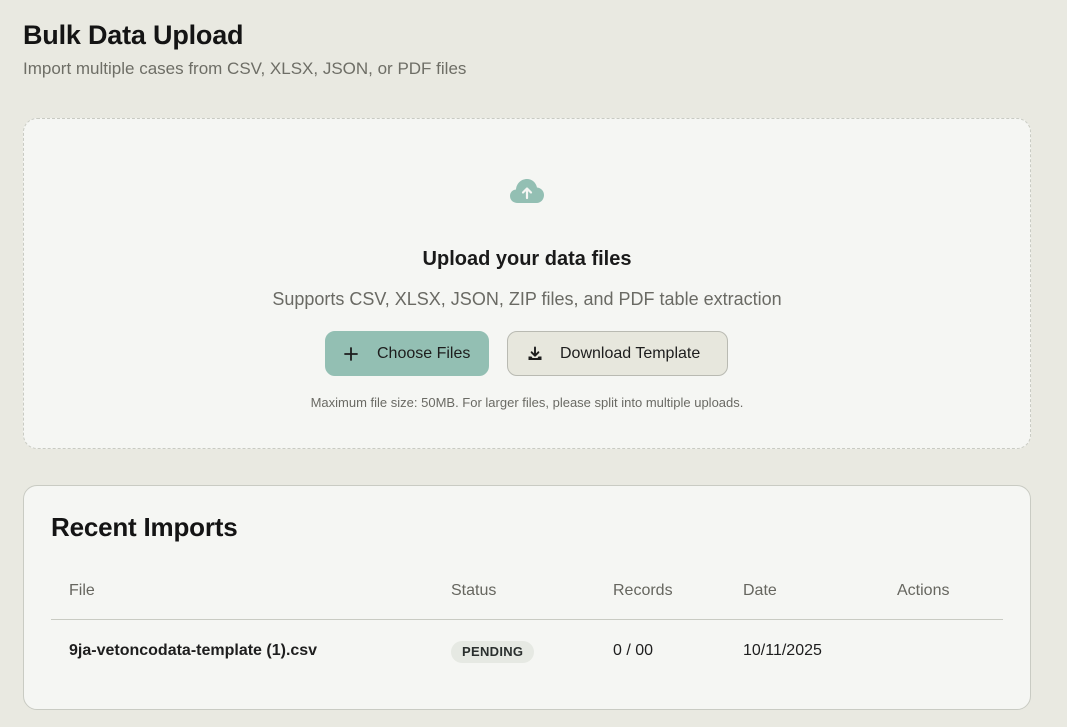  What do you see at coordinates (82, 590) in the screenshot?
I see `column-header-file: File` at bounding box center [82, 590].